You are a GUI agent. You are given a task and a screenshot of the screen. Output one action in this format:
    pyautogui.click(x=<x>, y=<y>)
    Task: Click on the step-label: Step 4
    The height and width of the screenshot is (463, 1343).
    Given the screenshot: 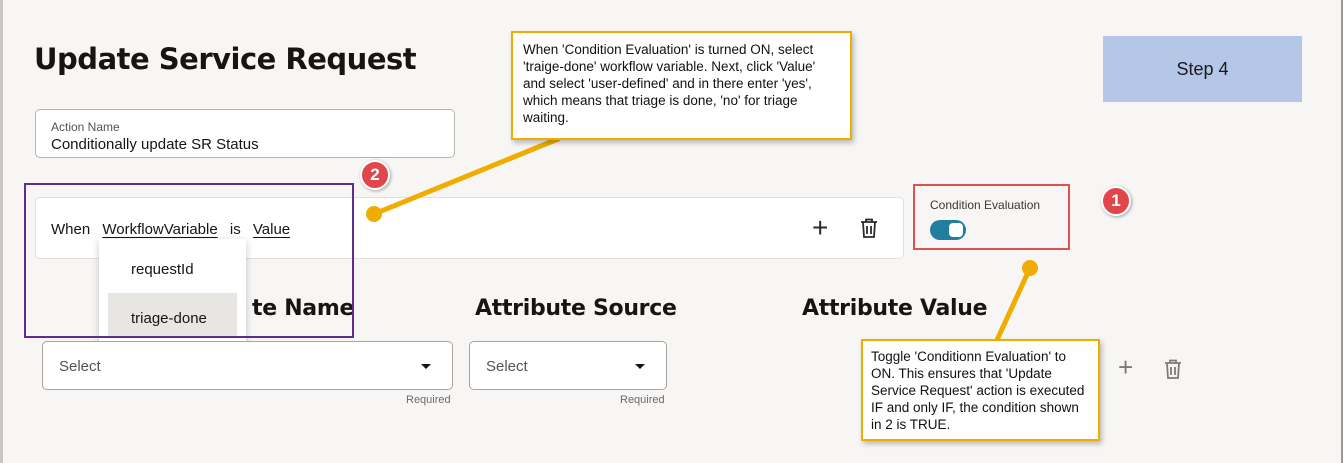 What is the action you would take?
    pyautogui.click(x=1202, y=68)
    